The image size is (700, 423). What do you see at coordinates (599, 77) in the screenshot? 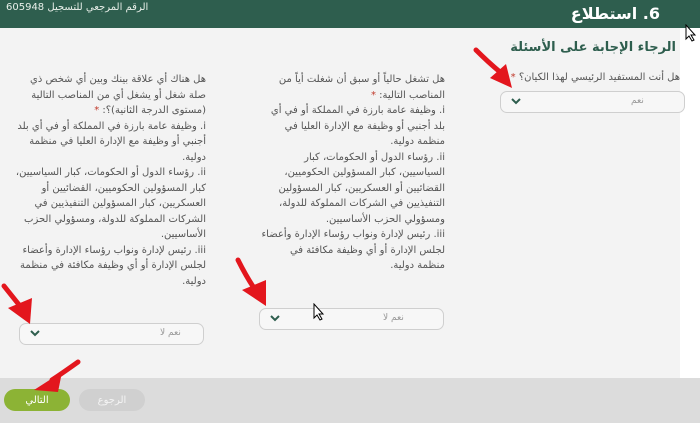
I see `question-text: هل أنت المستفيد الرئيسي لهذا الكيان؟` at bounding box center [599, 77].